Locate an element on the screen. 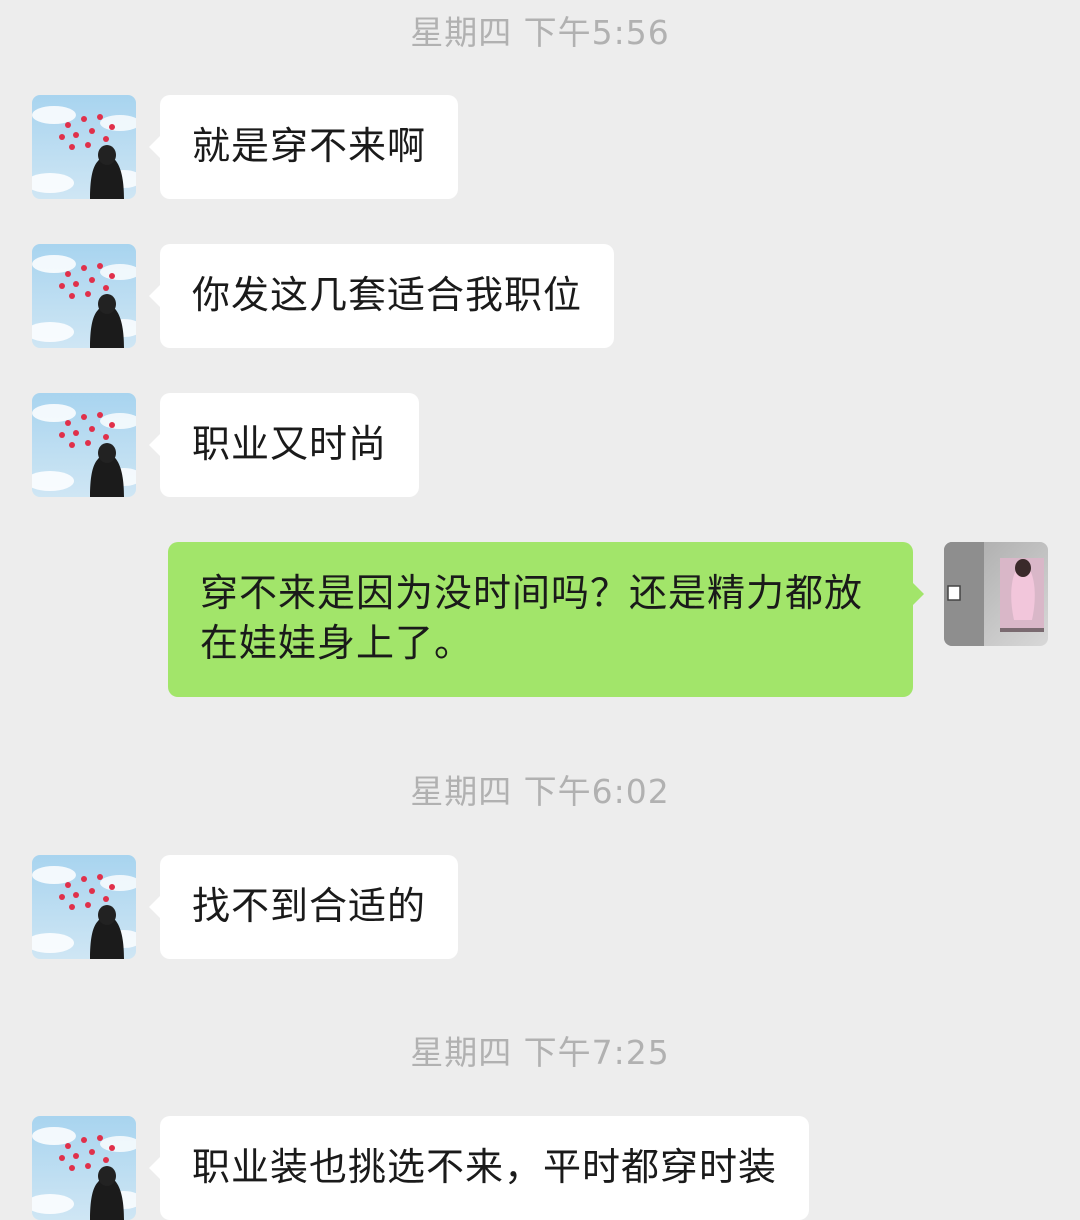  timestamp: 星期四 下午7:25 is located at coordinates (540, 1052).